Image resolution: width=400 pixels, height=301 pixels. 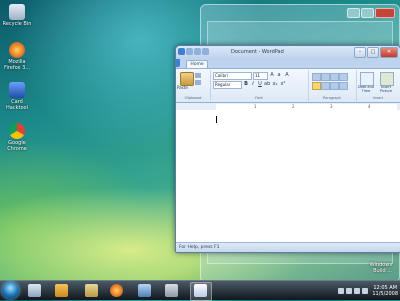 What do you see at coordinates (367, 13) in the screenshot?
I see `maximize-icon` at bounding box center [367, 13].